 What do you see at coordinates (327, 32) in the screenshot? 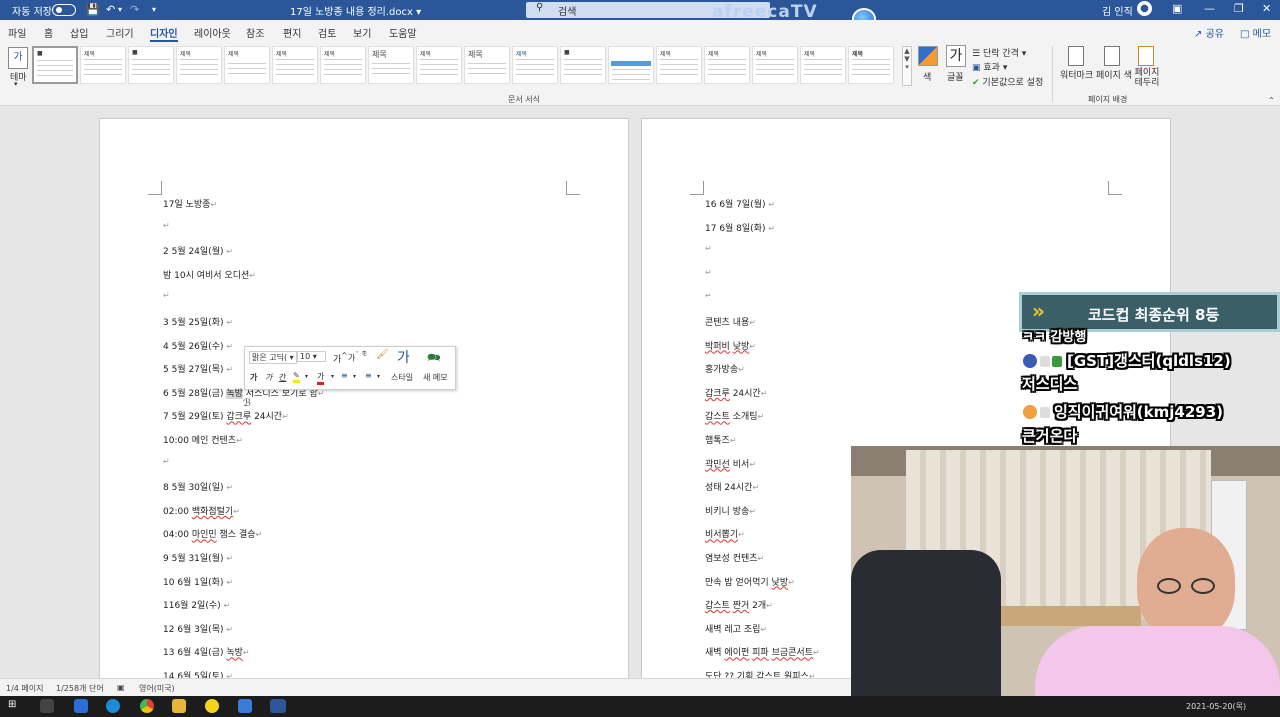
I see `tab-review: 검토` at bounding box center [327, 32].